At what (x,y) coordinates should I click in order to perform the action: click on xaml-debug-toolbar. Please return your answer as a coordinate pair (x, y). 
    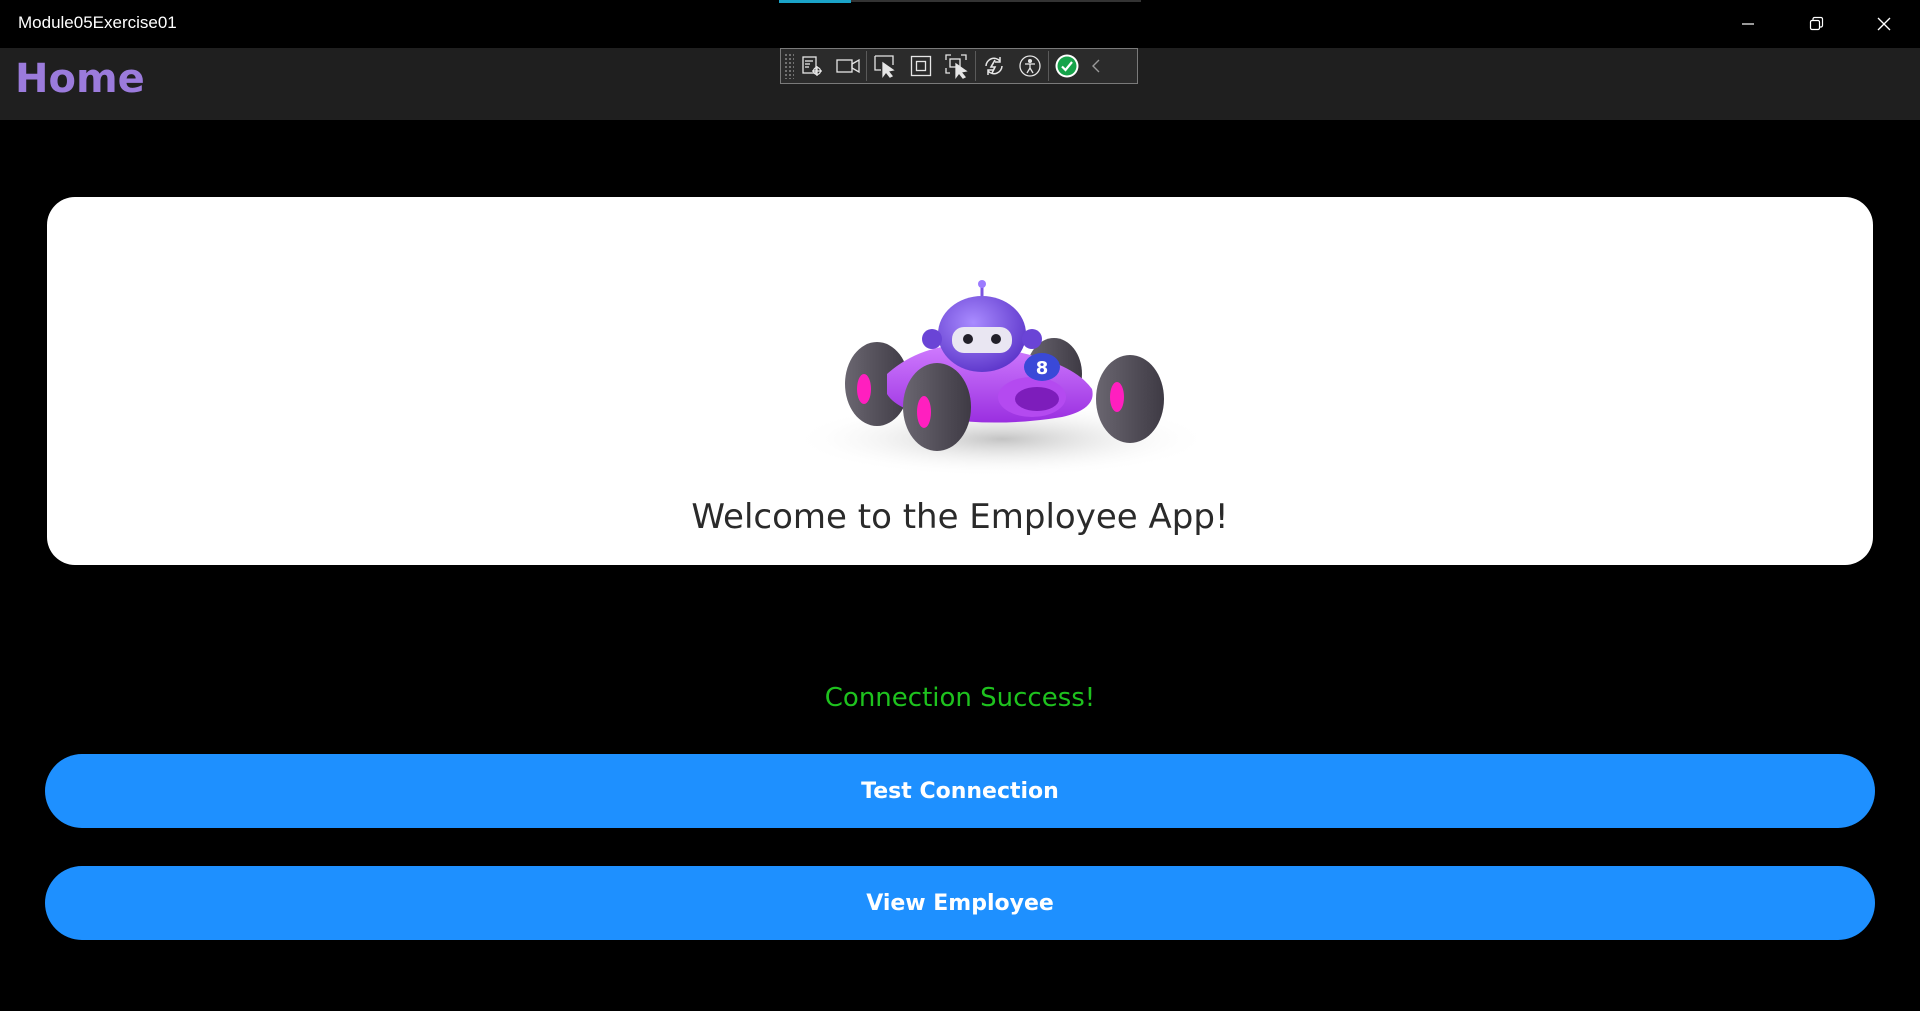
    Looking at the image, I should click on (959, 66).